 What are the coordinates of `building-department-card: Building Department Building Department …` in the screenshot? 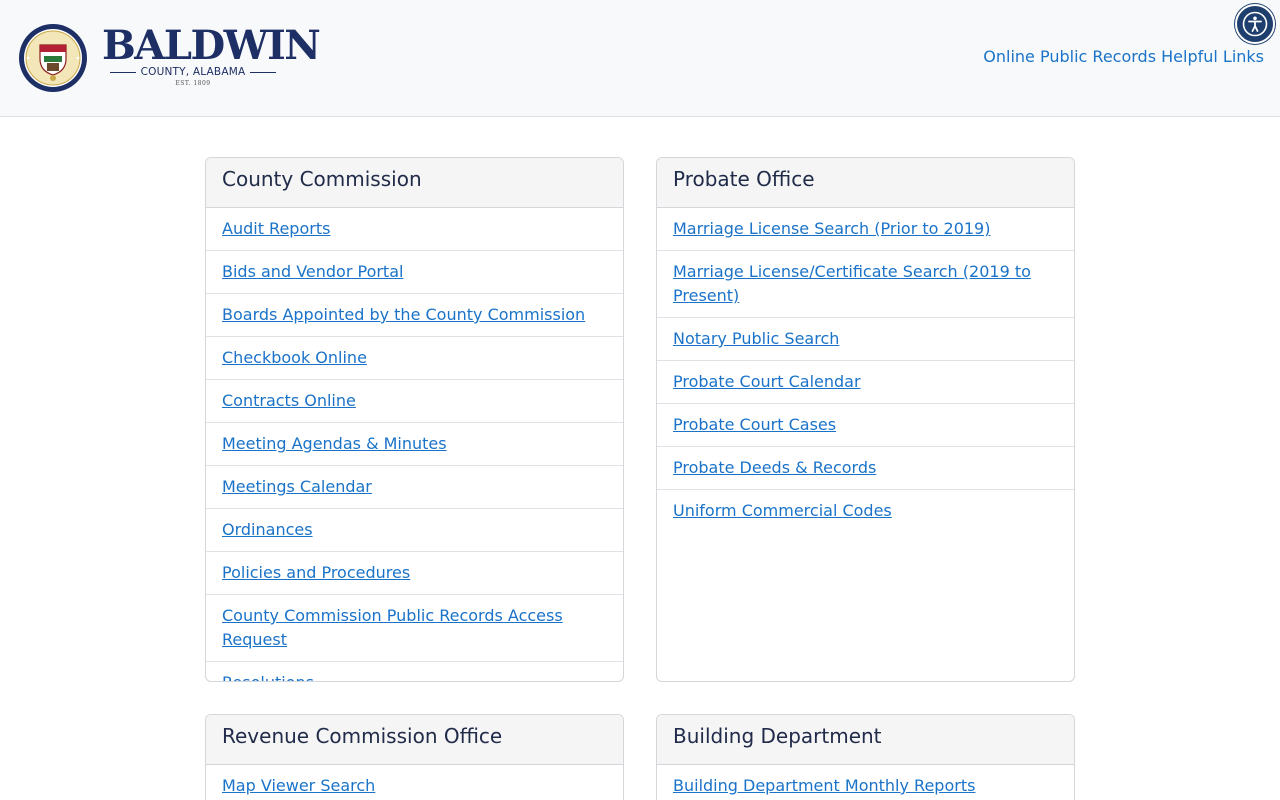 It's located at (865, 757).